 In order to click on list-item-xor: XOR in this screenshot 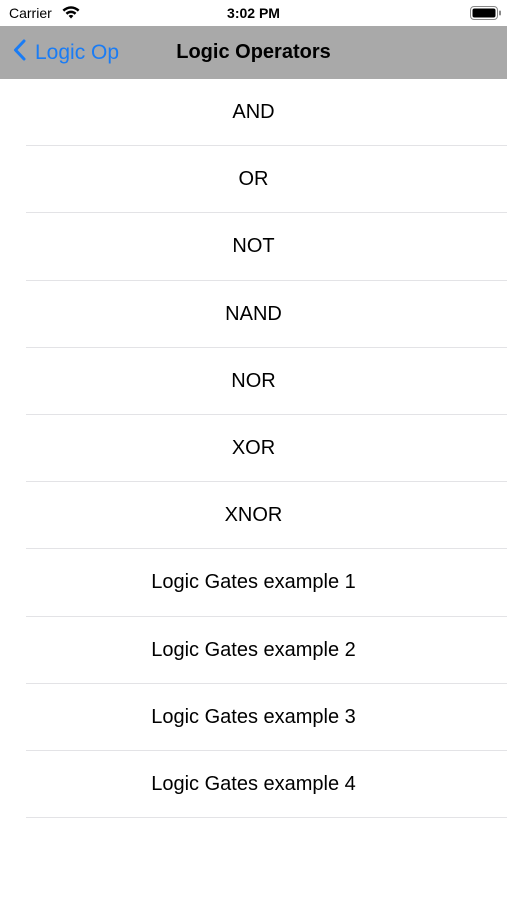, I will do `click(253, 449)`.